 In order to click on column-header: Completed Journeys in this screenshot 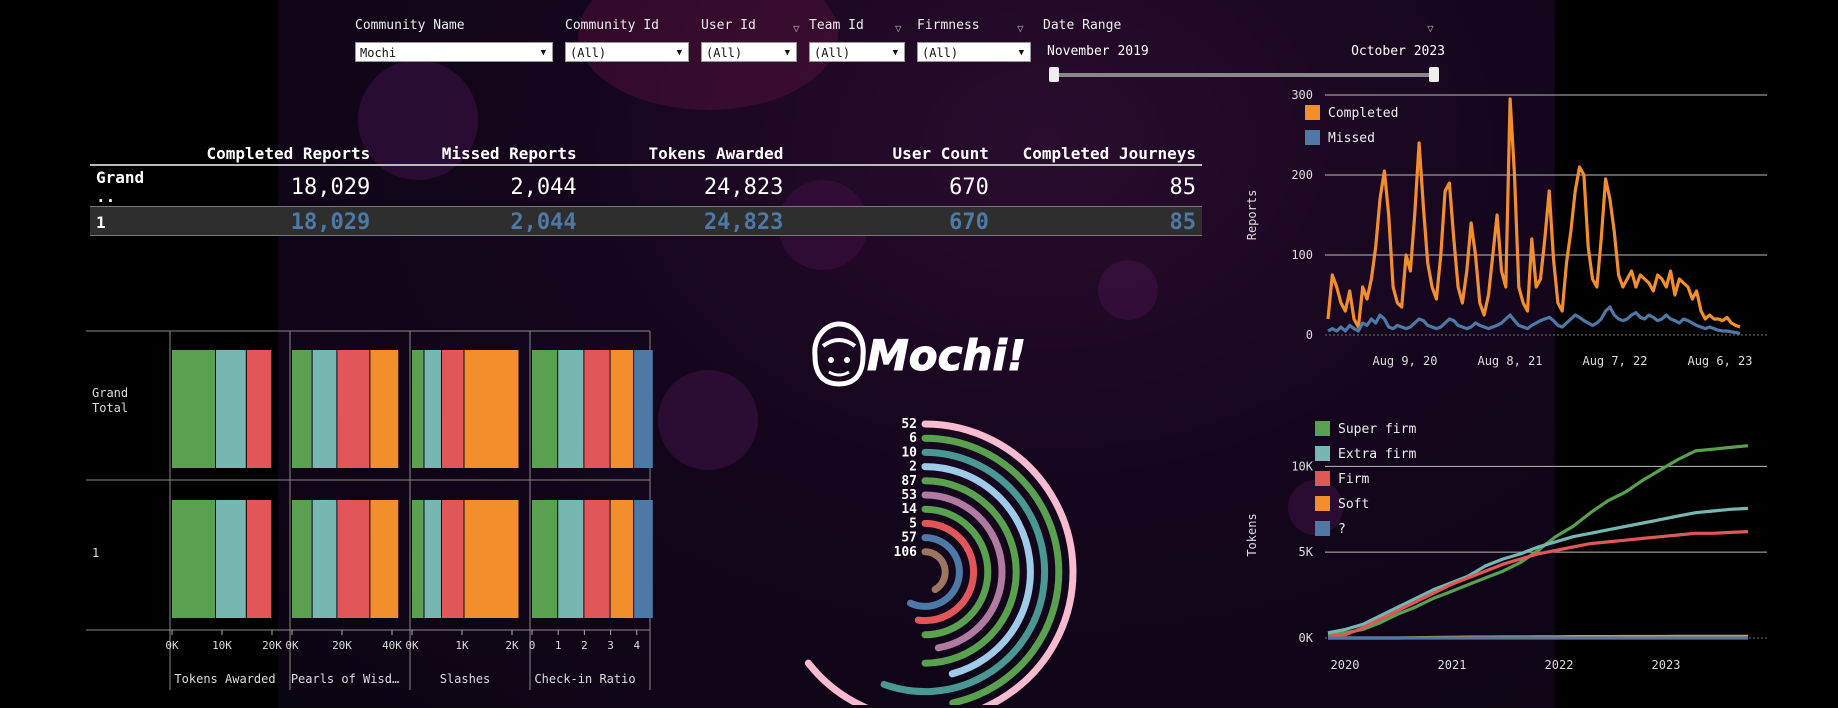, I will do `click(1109, 153)`.